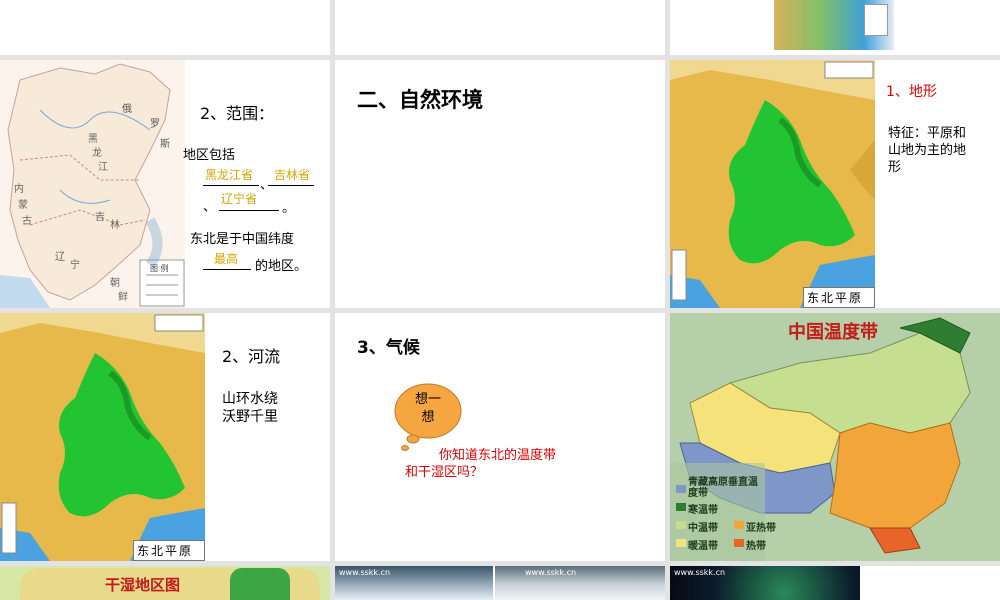 This screenshot has width=1000, height=600. I want to click on northeast-river-map: 东北平原, so click(102, 437).